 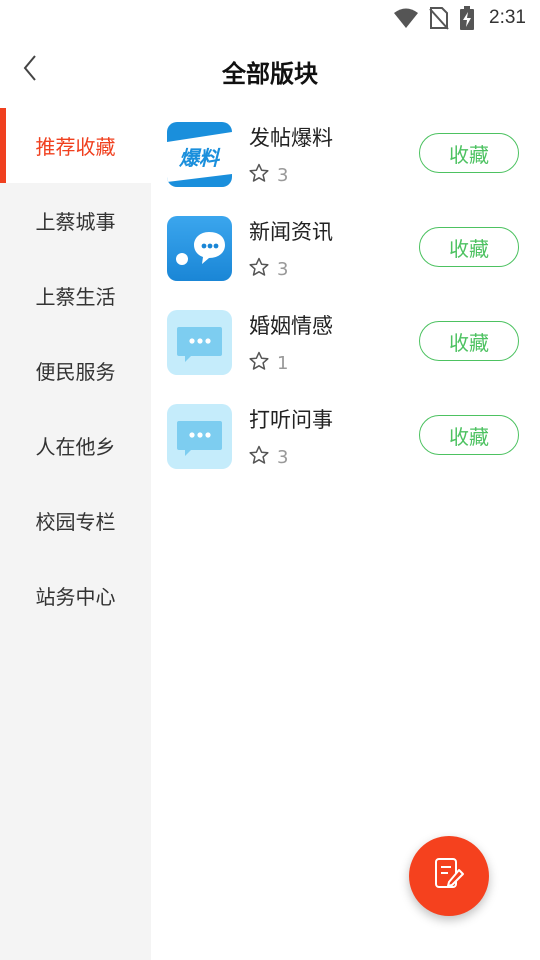 I want to click on status-bar: 2:31, so click(x=270, y=18).